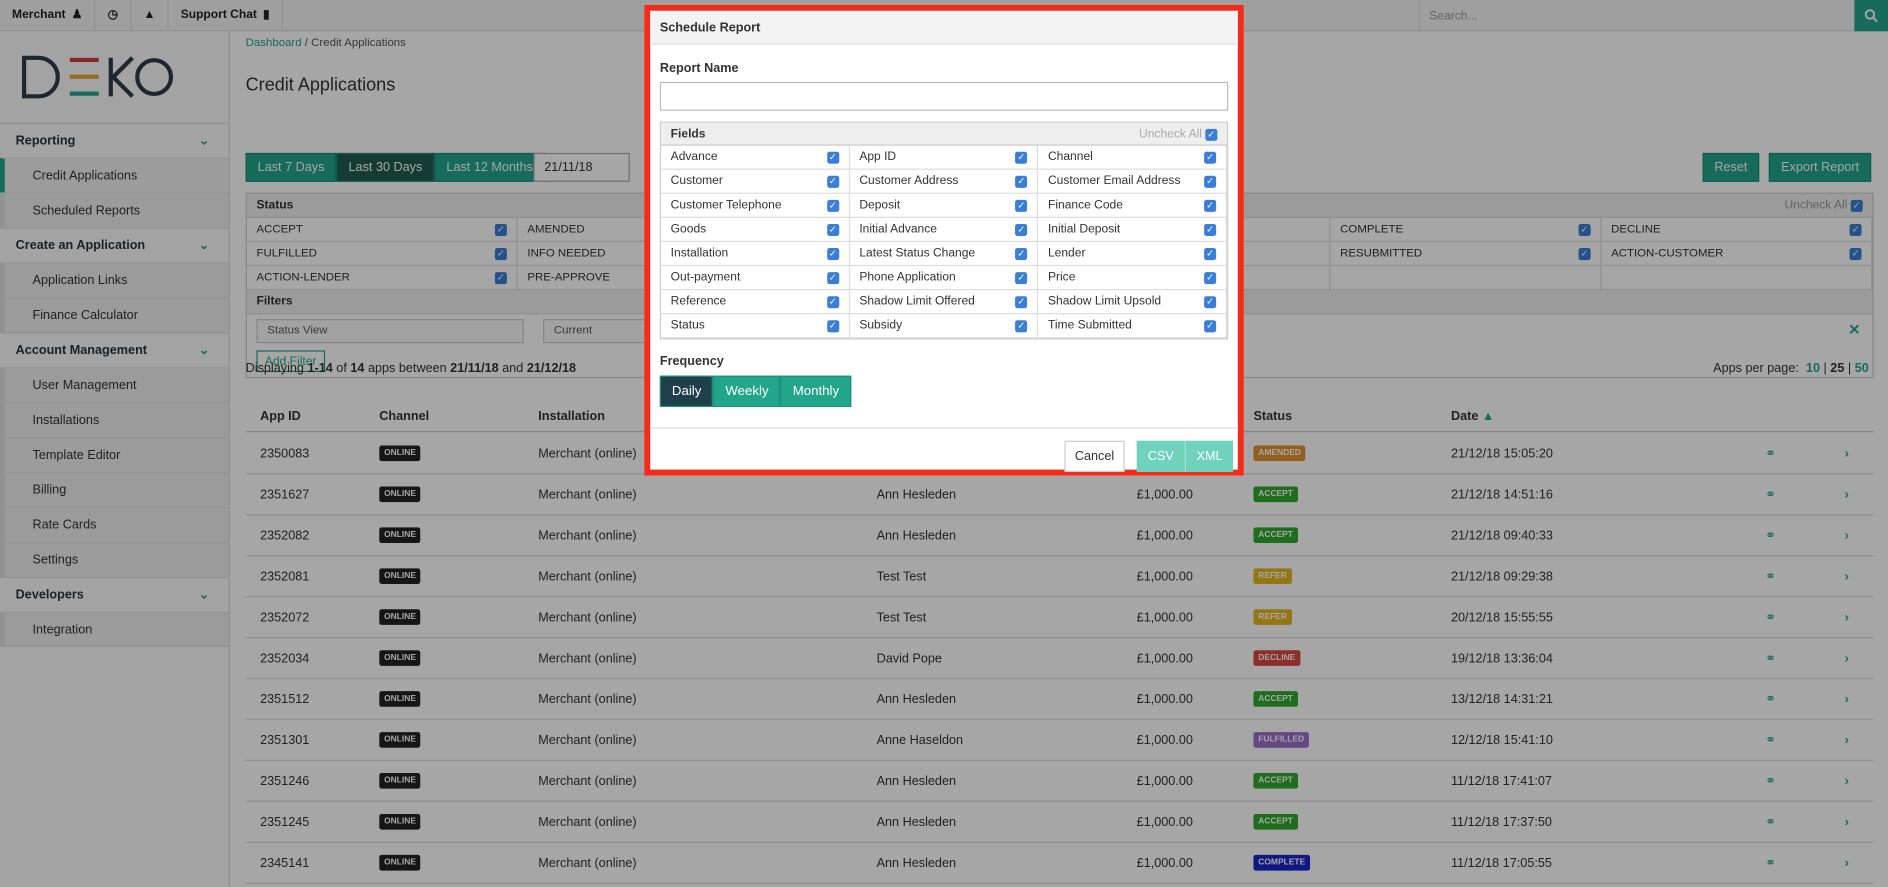 The width and height of the screenshot is (1888, 887). I want to click on field-option: Phone Application ✓, so click(944, 278).